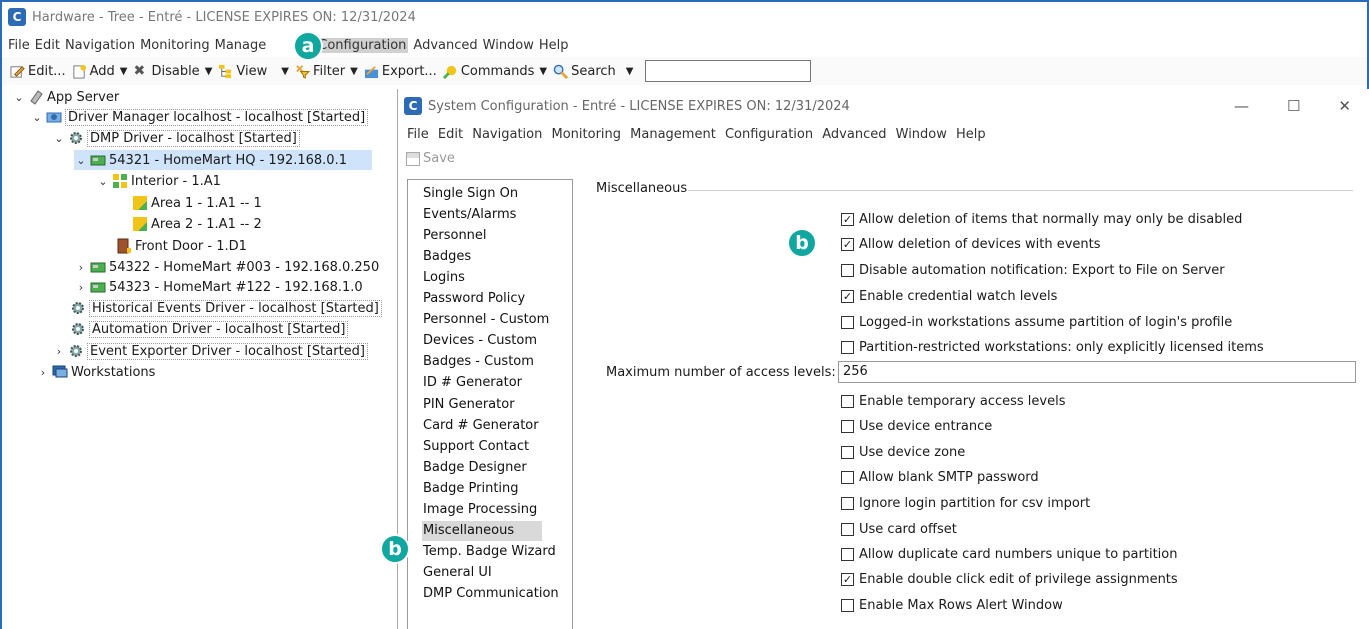  Describe the element at coordinates (507, 134) in the screenshot. I see `dlg-menu-navigation: Navigation` at that location.